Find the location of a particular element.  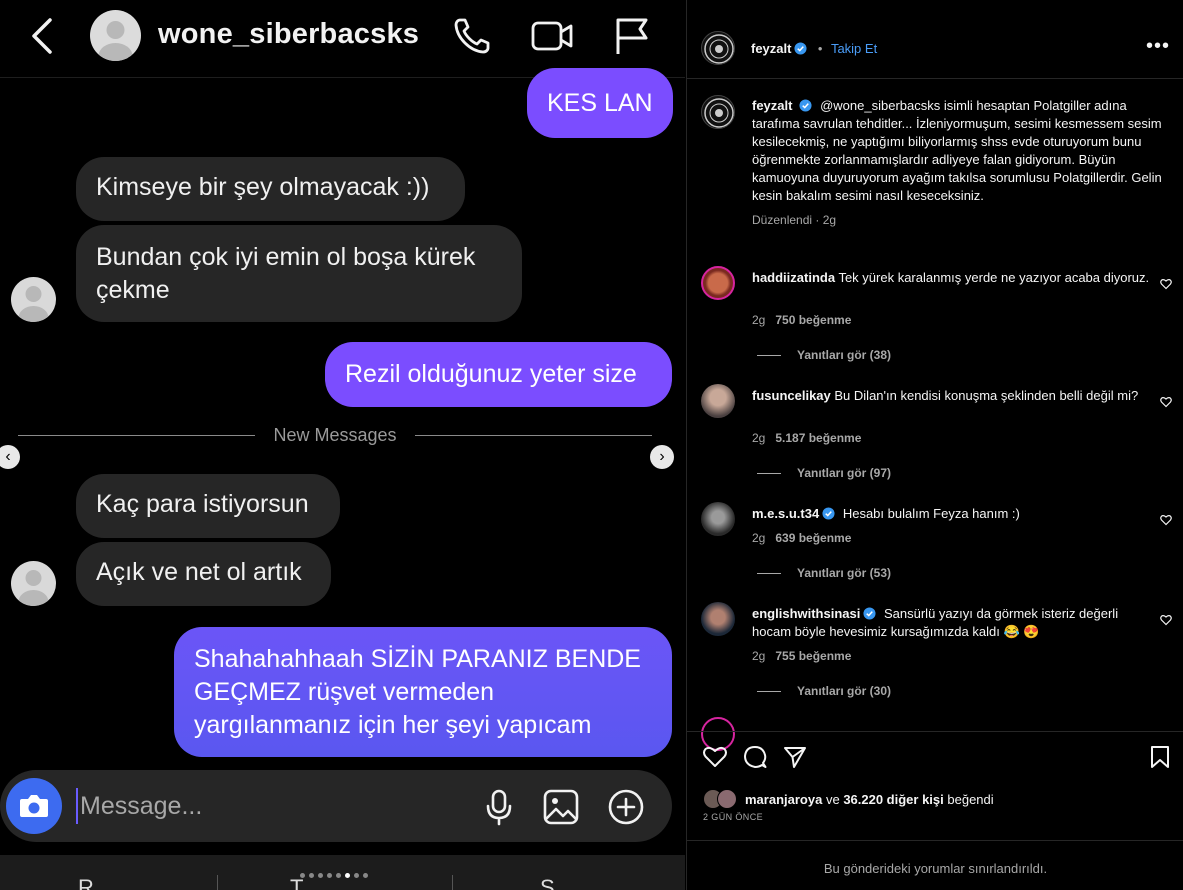

comment-likes: 750 beğenme is located at coordinates (813, 320).